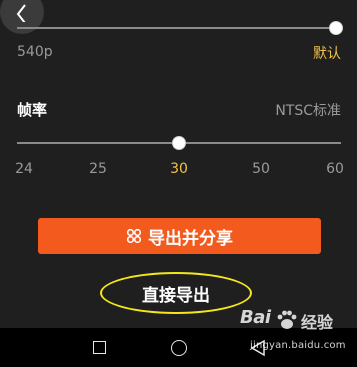 This screenshot has height=367, width=357. I want to click on frame-rate-tick-50: 50, so click(261, 169).